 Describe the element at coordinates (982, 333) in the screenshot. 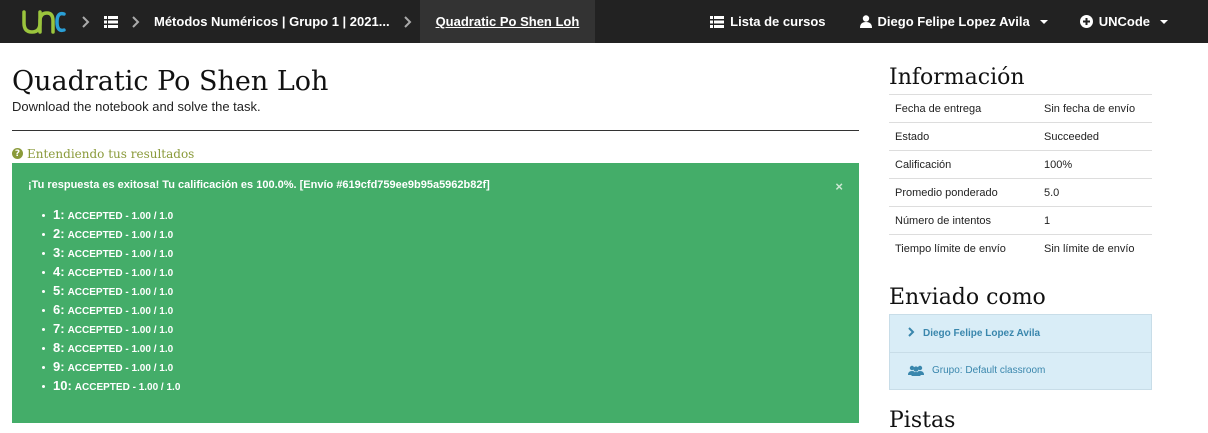

I see `submitter-user-name: Diego Felipe Lopez Avila` at that location.